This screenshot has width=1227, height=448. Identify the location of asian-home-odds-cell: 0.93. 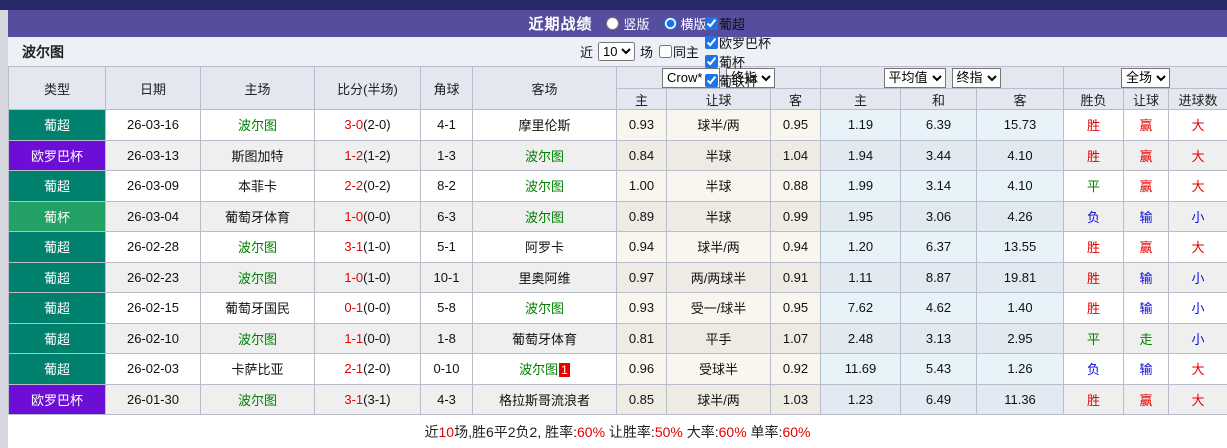
(641, 125).